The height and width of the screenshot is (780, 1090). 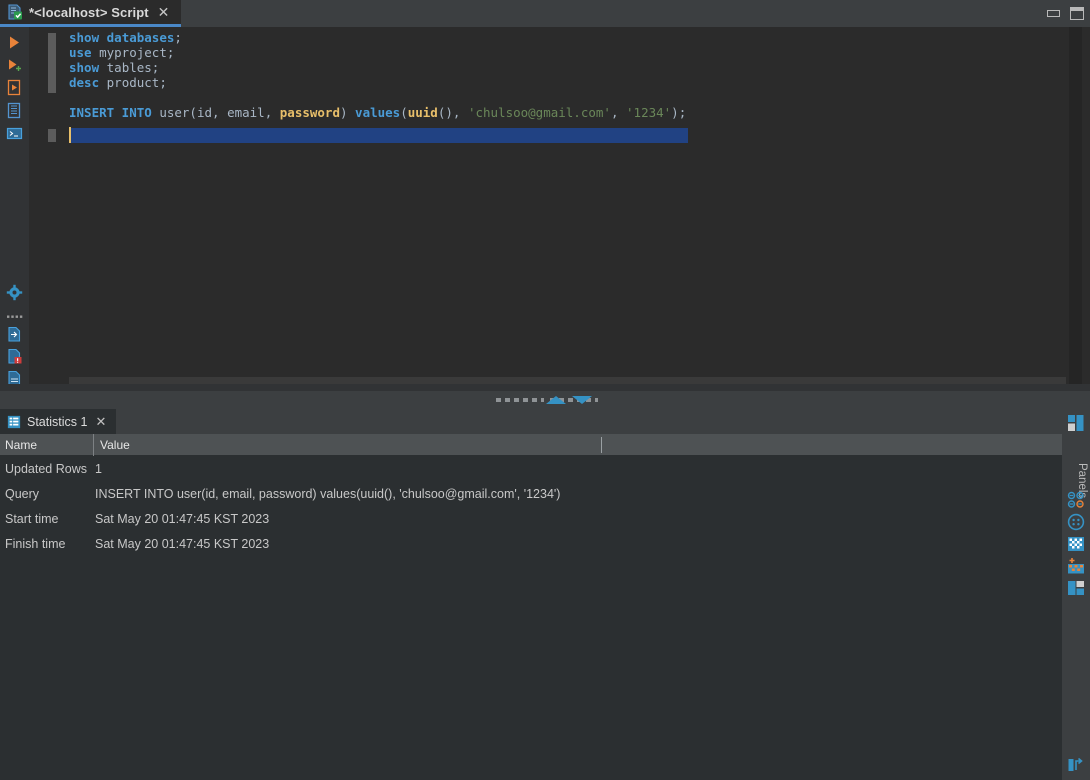 I want to click on aggregate-view-icon, so click(x=1076, y=566).